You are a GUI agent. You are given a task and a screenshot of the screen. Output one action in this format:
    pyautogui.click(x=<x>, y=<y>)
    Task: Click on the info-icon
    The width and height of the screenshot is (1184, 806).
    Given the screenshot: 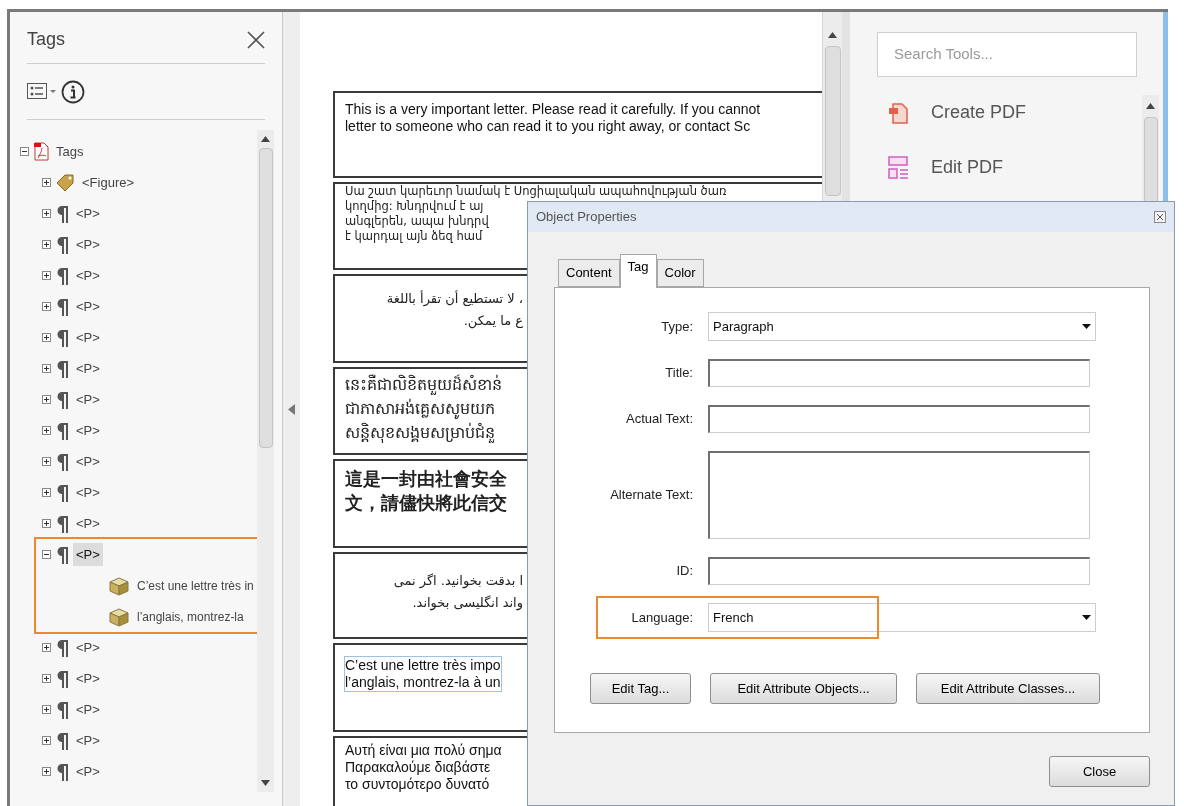 What is the action you would take?
    pyautogui.click(x=73, y=91)
    